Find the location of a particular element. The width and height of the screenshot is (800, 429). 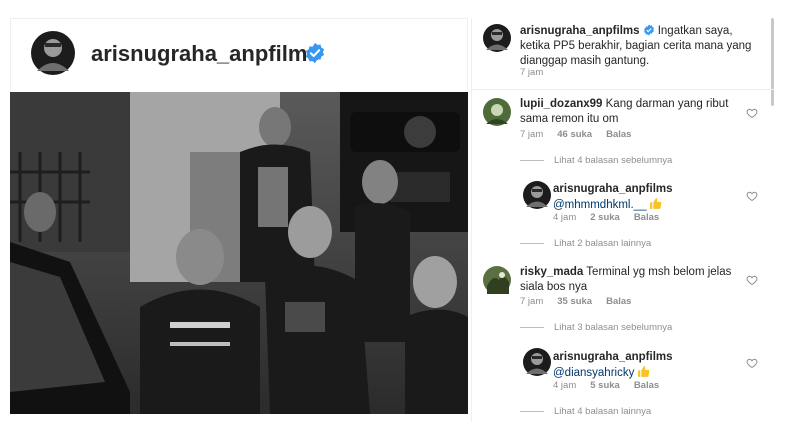

caption-meta: 7 jam is located at coordinates (538, 72).